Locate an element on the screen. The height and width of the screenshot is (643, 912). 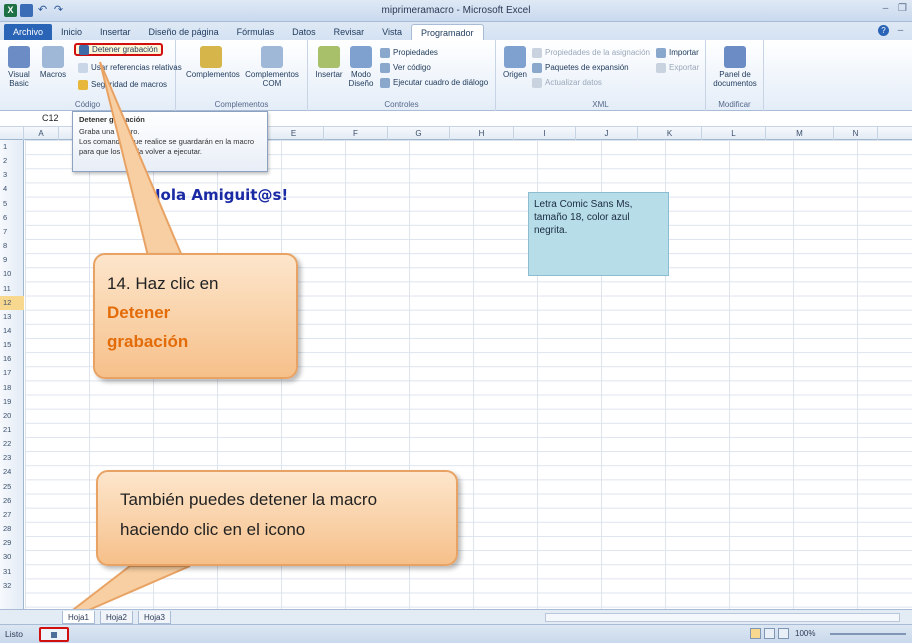
complementos-button: Complementos is located at coordinates (213, 62).